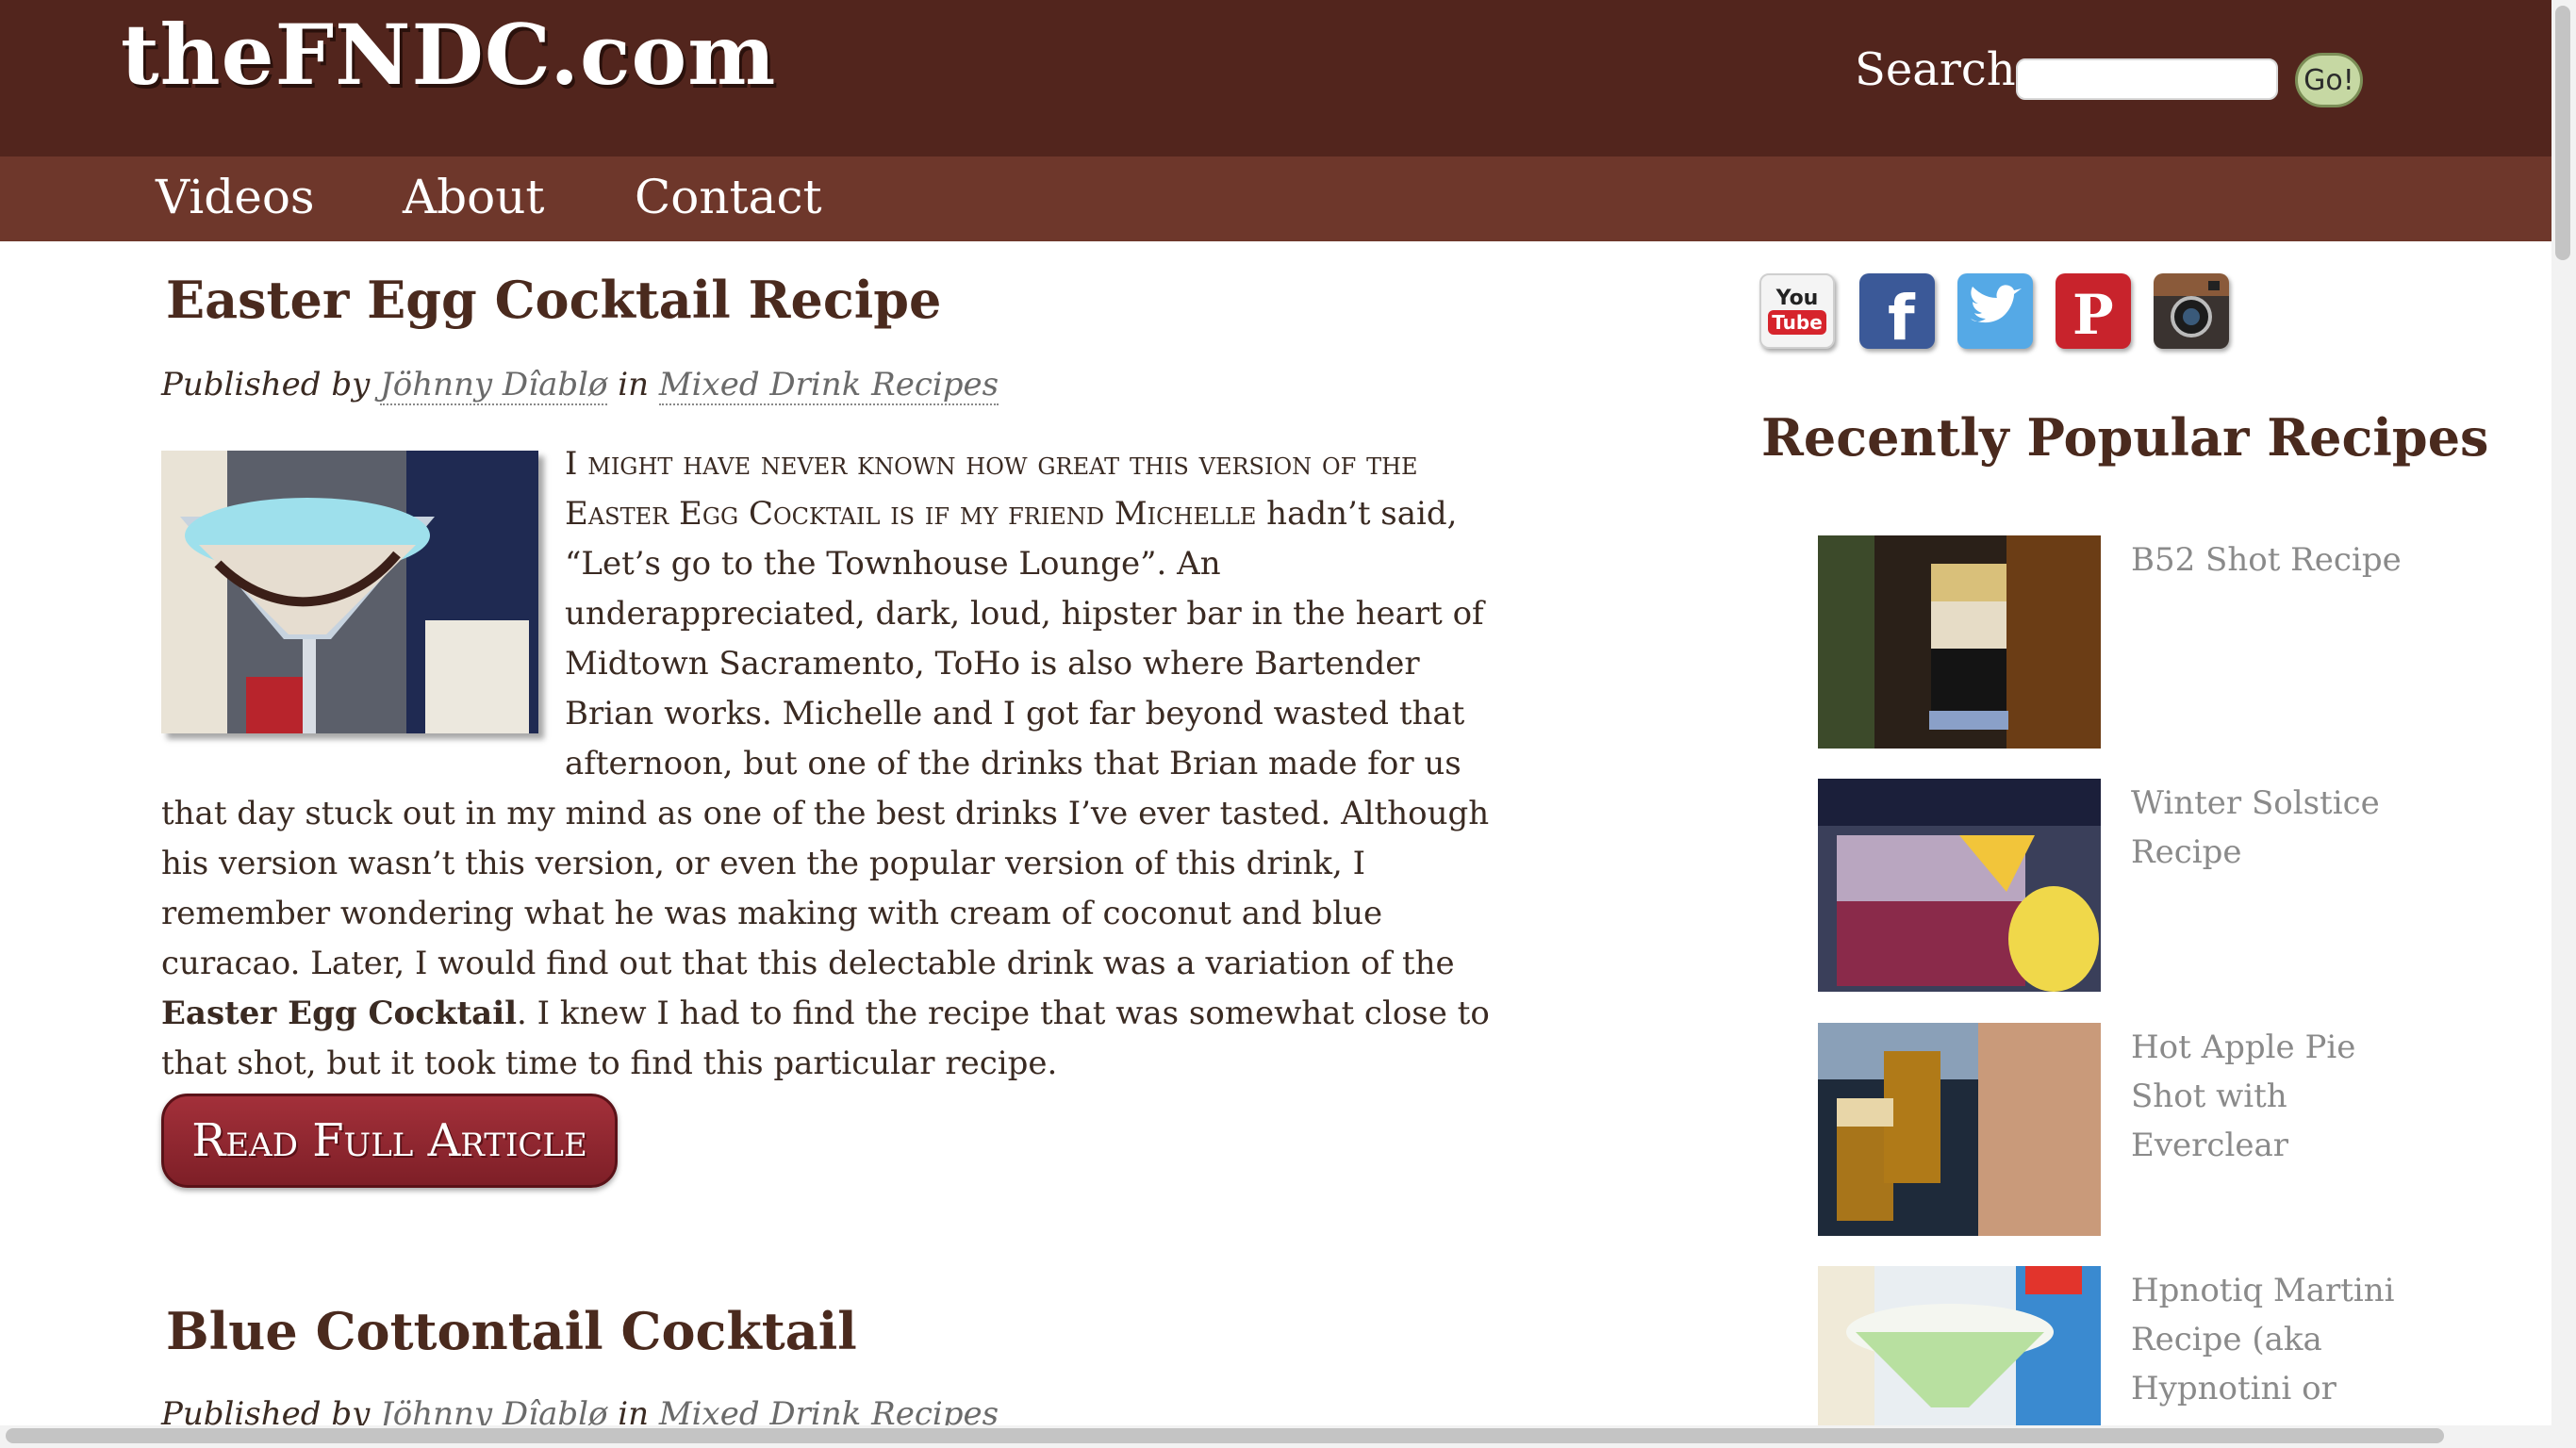 Image resolution: width=2576 pixels, height=1448 pixels. I want to click on youtube-text-you: You, so click(1797, 298).